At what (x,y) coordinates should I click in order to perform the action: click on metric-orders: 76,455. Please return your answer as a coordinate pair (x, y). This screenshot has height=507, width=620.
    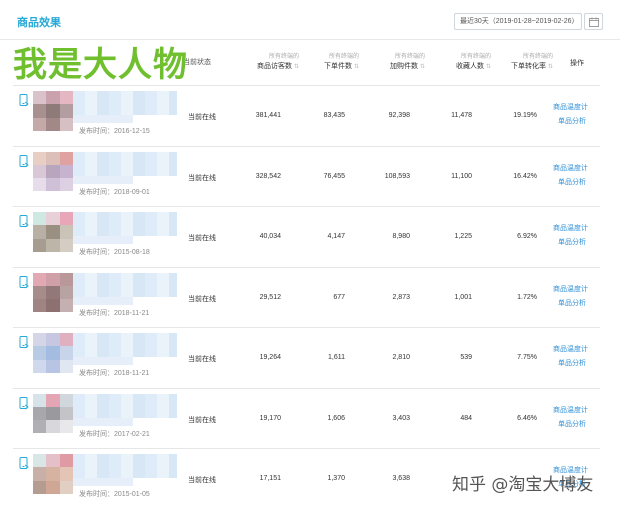
    Looking at the image, I should click on (334, 176).